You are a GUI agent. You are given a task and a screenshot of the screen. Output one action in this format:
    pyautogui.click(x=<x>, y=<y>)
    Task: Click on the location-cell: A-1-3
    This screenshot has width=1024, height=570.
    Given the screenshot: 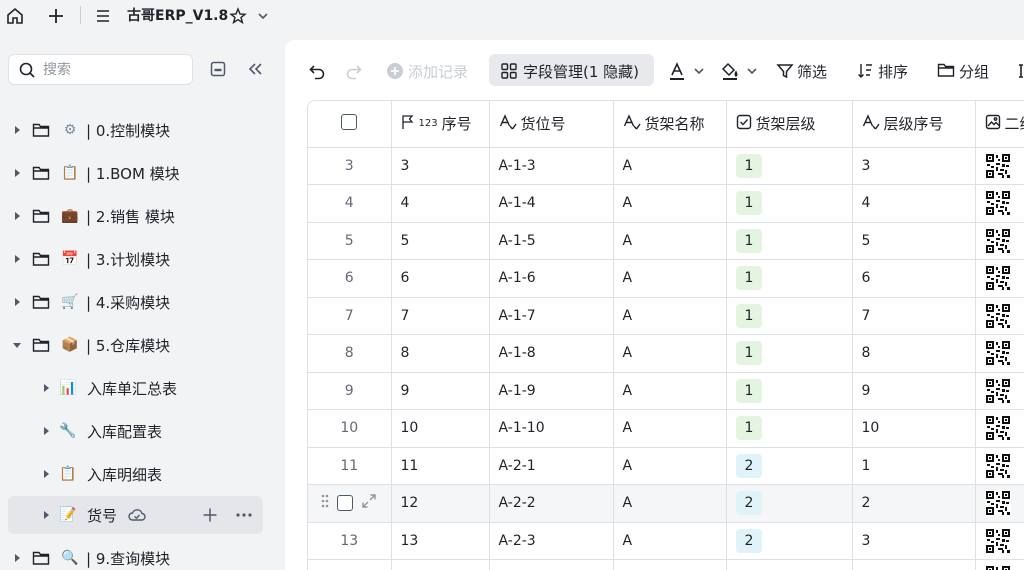 What is the action you would take?
    pyautogui.click(x=551, y=166)
    